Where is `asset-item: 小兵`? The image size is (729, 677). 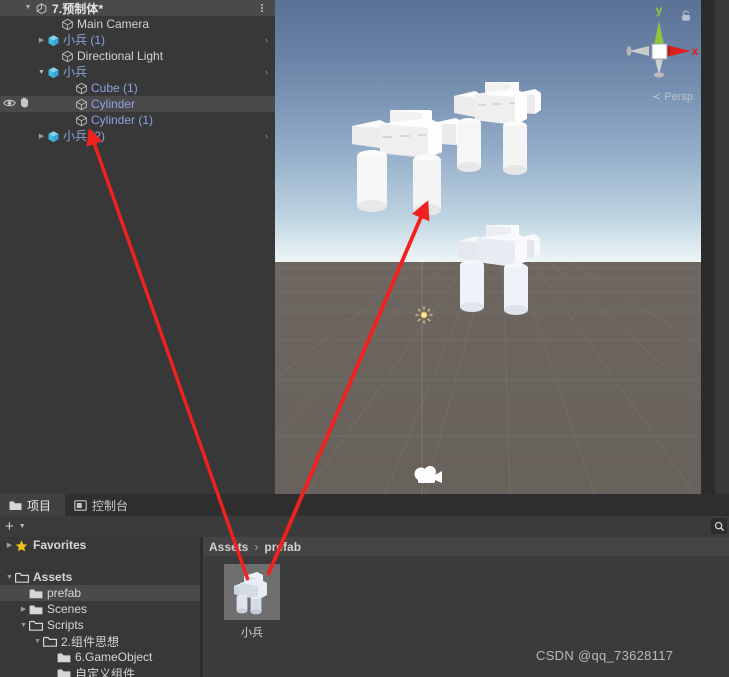
asset-item: 小兵 is located at coordinates (252, 602).